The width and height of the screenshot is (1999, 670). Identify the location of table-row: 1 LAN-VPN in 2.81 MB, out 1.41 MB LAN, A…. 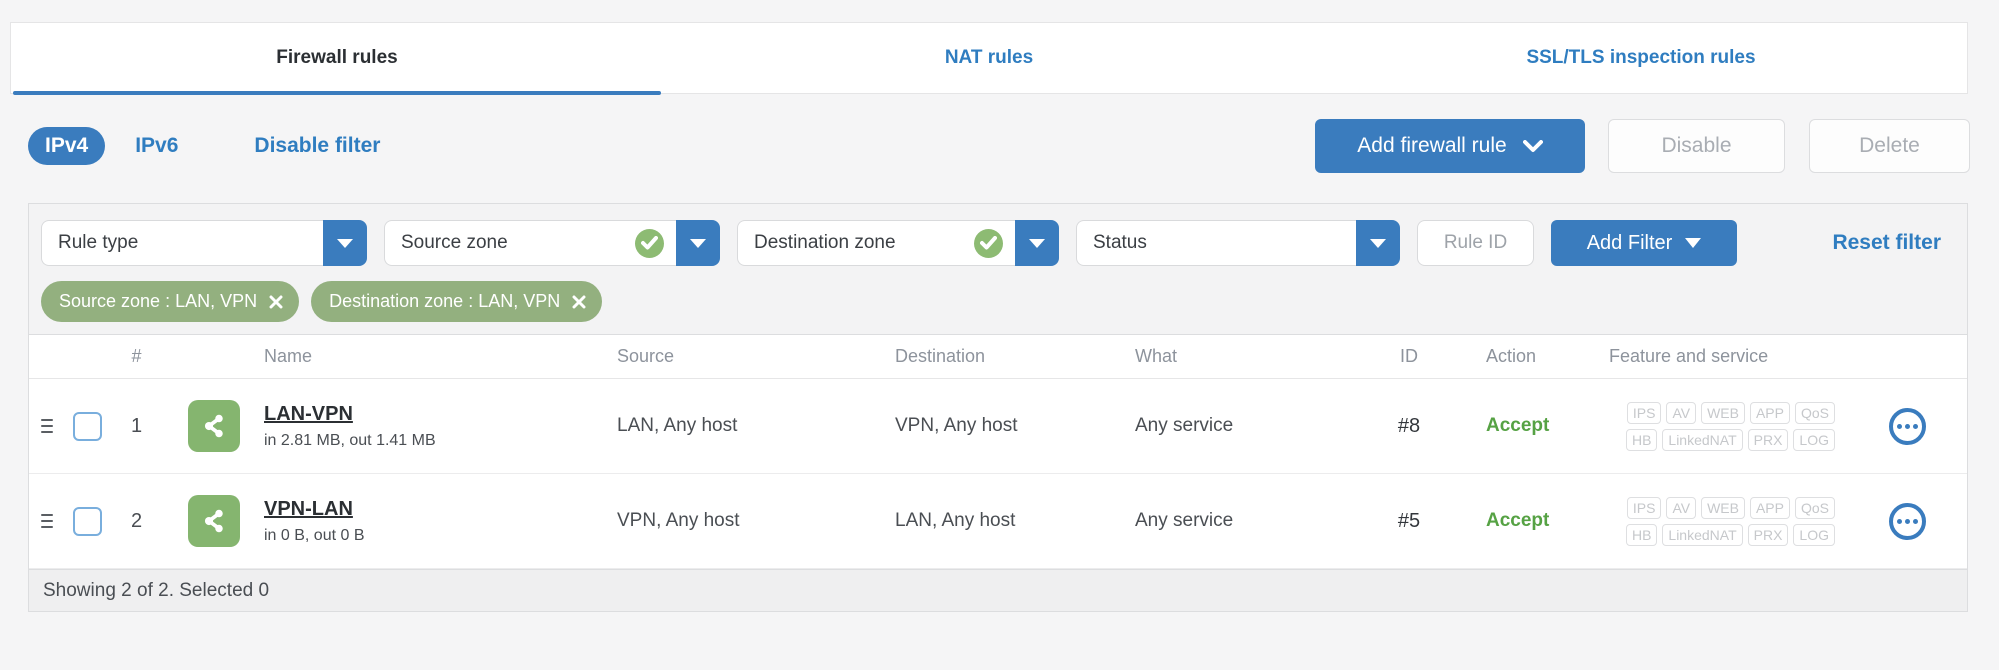
(998, 426).